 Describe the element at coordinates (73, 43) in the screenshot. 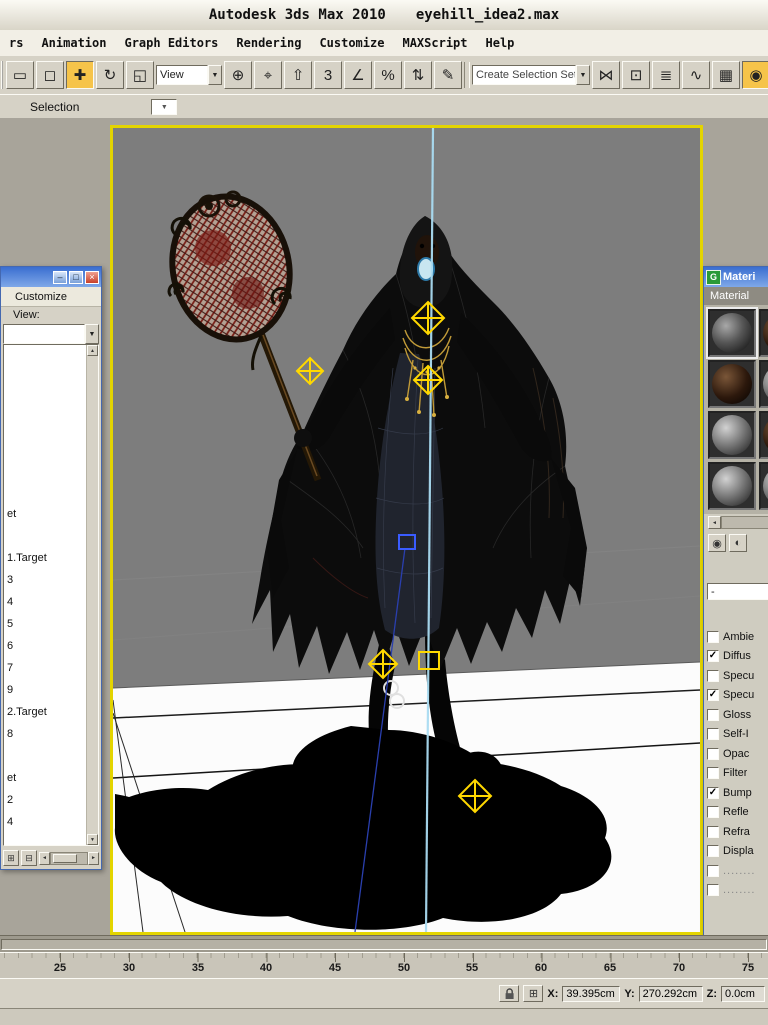

I see `menu-animation: Animation` at that location.